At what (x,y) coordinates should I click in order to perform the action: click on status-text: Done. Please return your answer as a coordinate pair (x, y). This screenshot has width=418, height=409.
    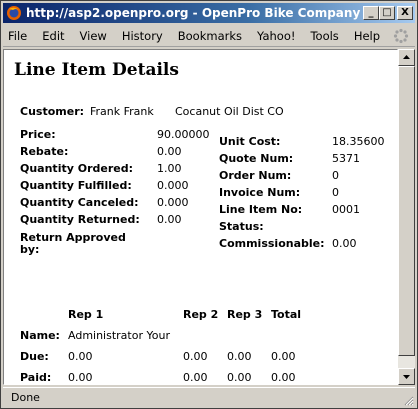
    Looking at the image, I should click on (25, 397).